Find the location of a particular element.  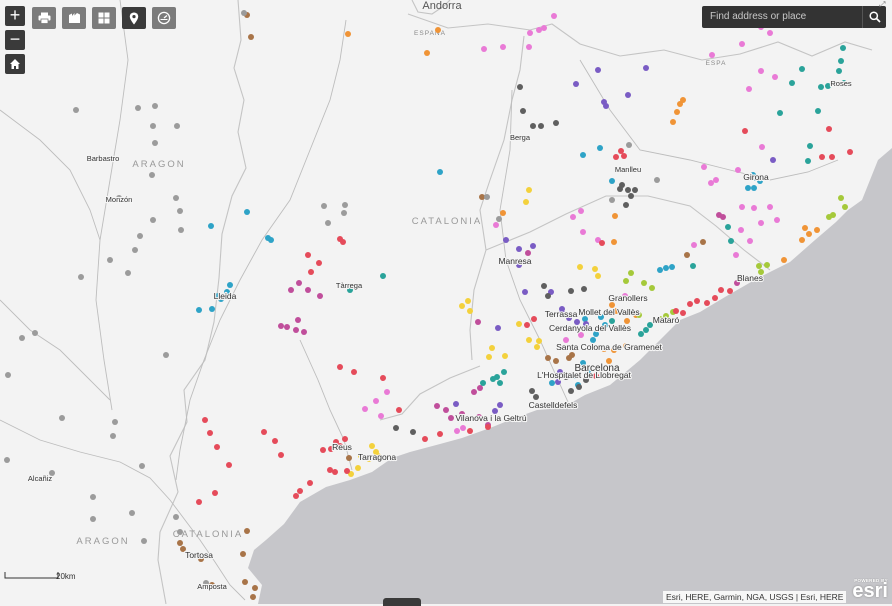

location-pin-button is located at coordinates (134, 18).